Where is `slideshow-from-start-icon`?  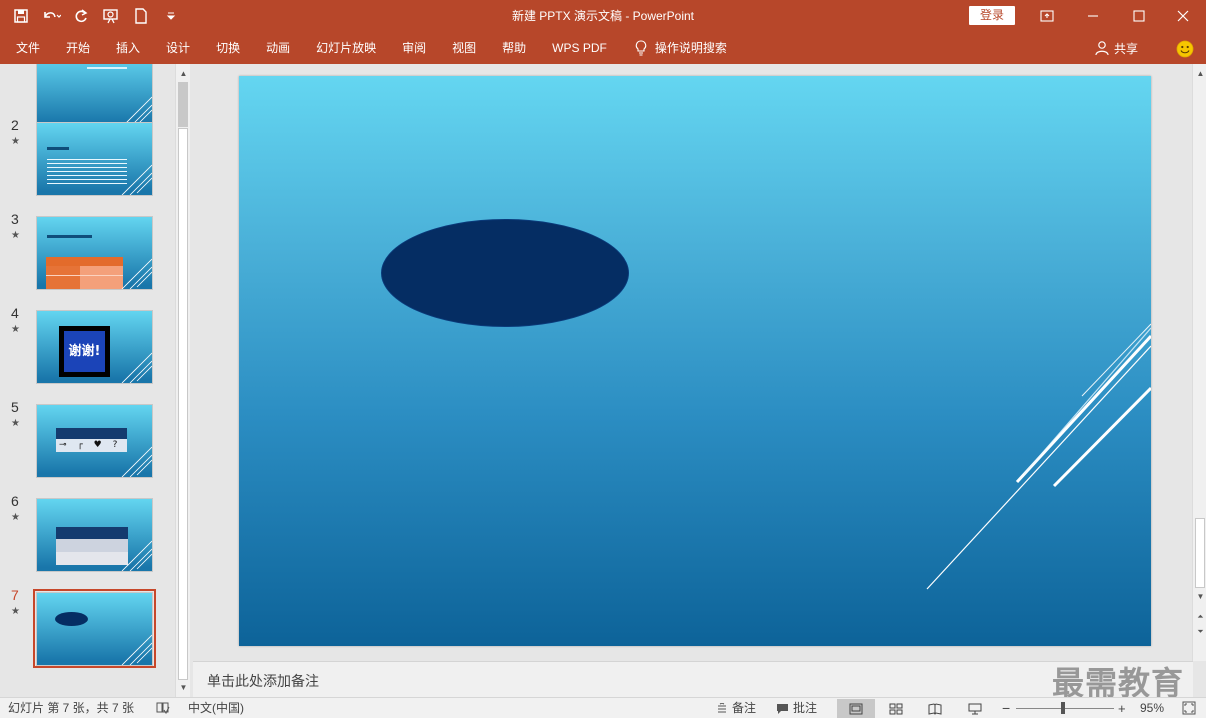 slideshow-from-start-icon is located at coordinates (111, 16).